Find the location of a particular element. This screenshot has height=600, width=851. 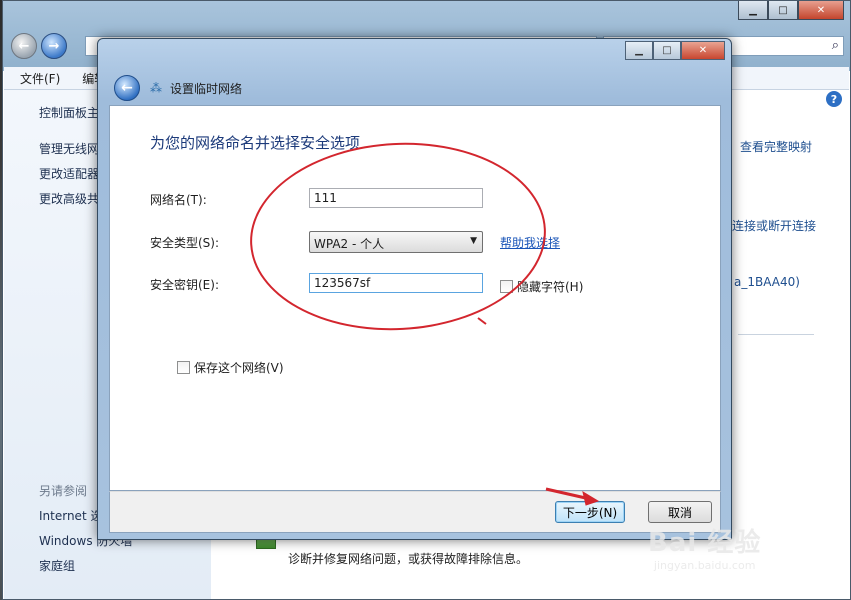

help-icon: ? is located at coordinates (834, 99).